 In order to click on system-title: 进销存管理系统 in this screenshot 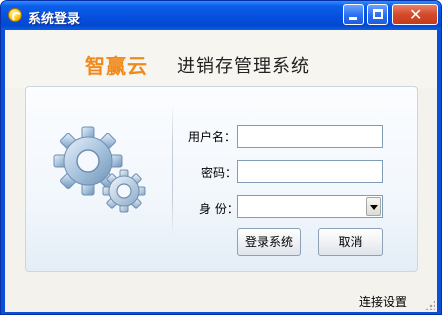, I will do `click(243, 66)`.